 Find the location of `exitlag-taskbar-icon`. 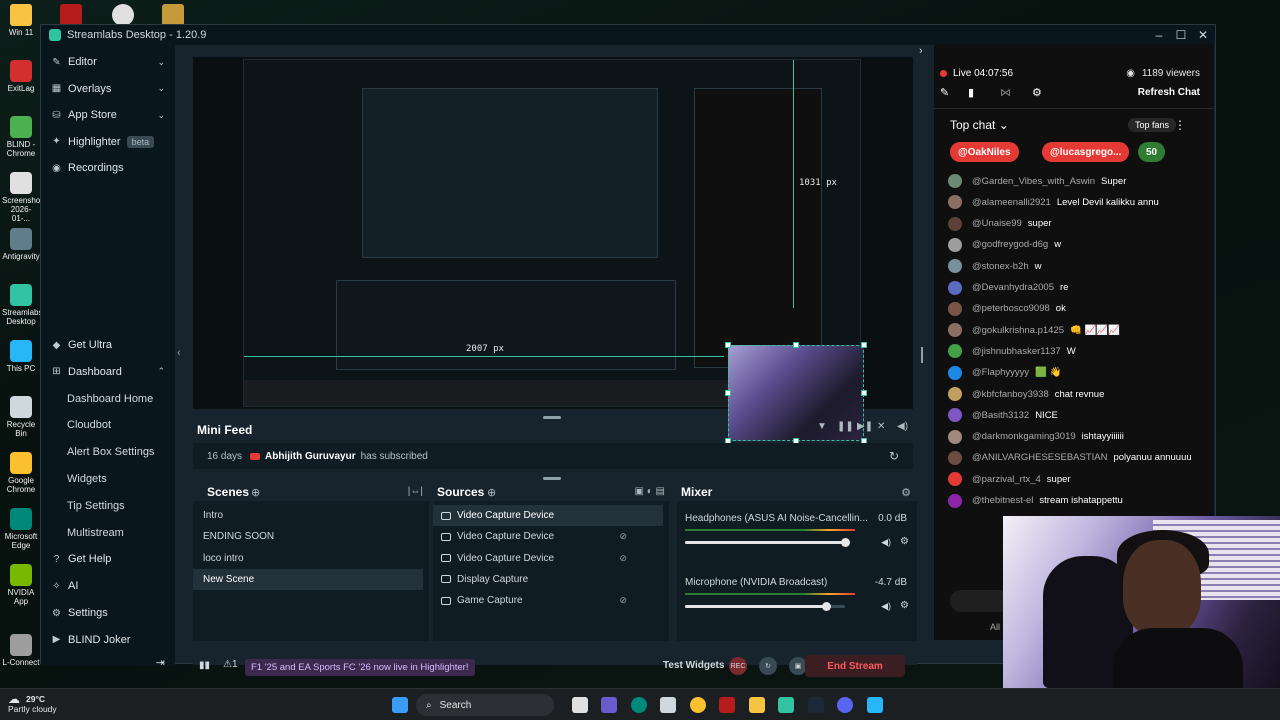

exitlag-taskbar-icon is located at coordinates (727, 705).